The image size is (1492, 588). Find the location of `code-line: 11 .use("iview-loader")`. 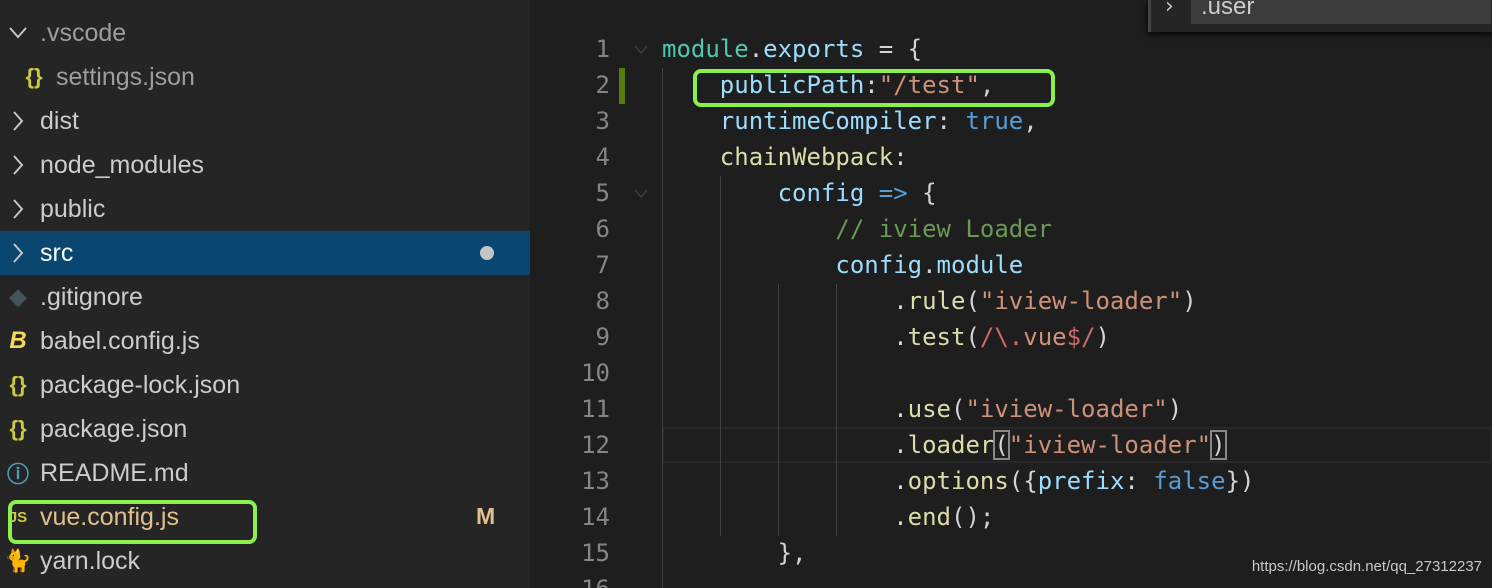

code-line: 11 .use("iview-loader") is located at coordinates (1011, 409).